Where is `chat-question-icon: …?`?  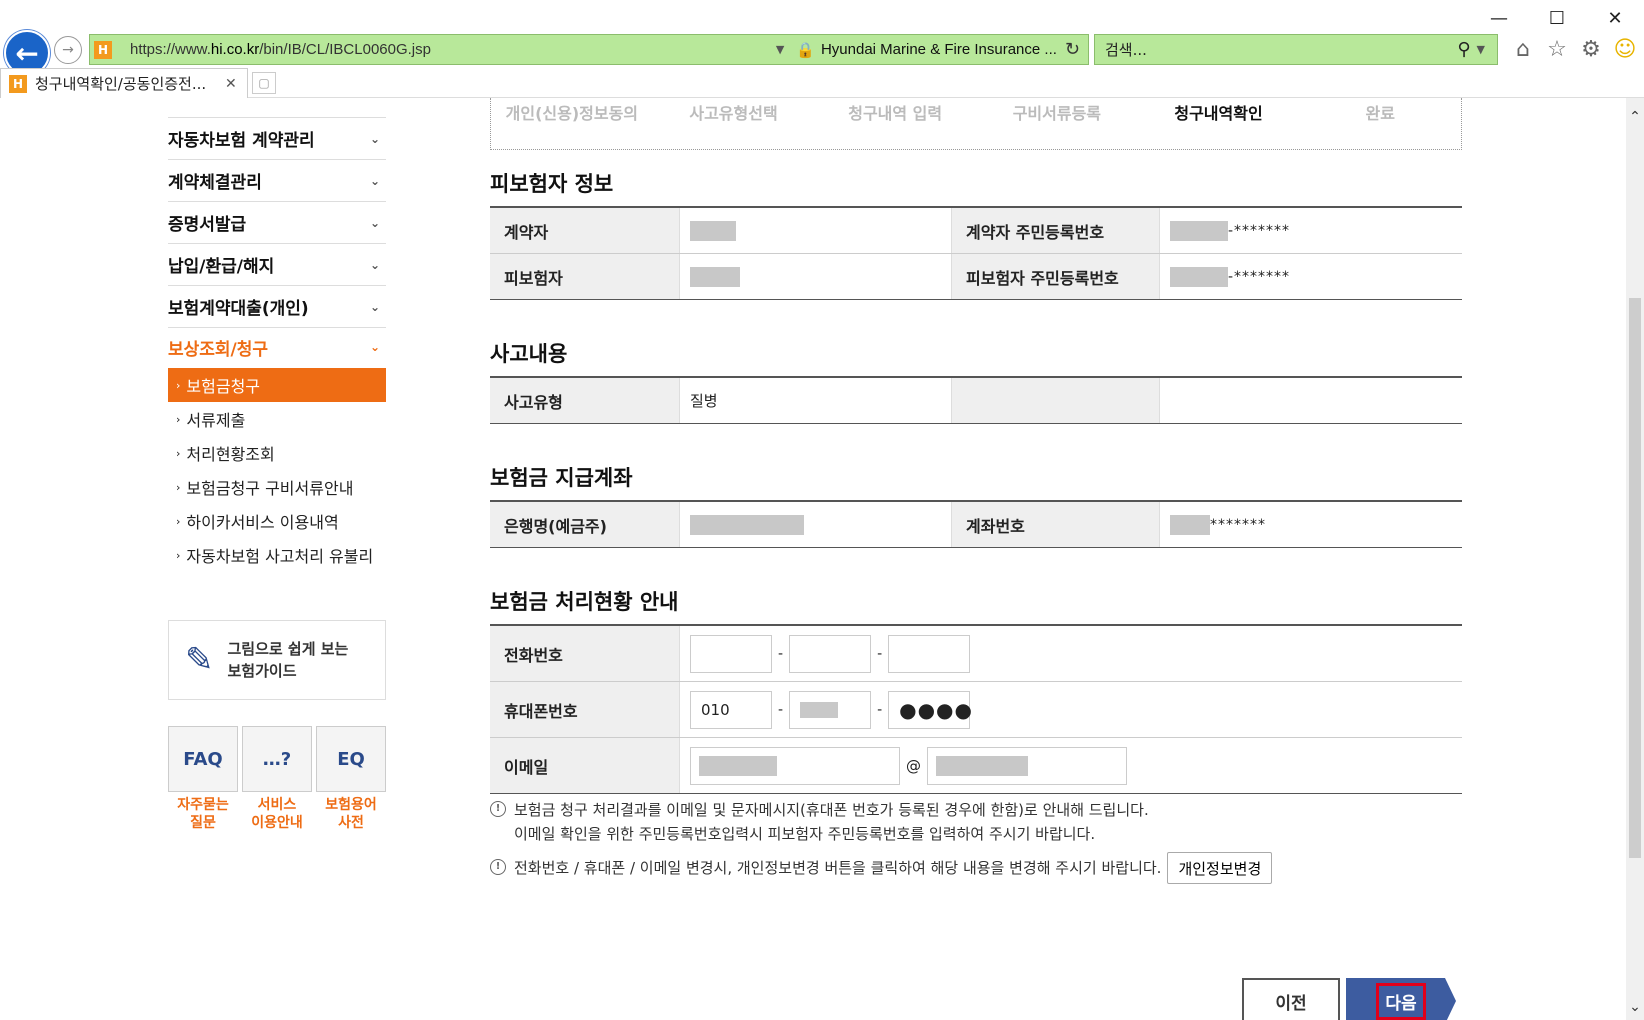
chat-question-icon: …? is located at coordinates (277, 759).